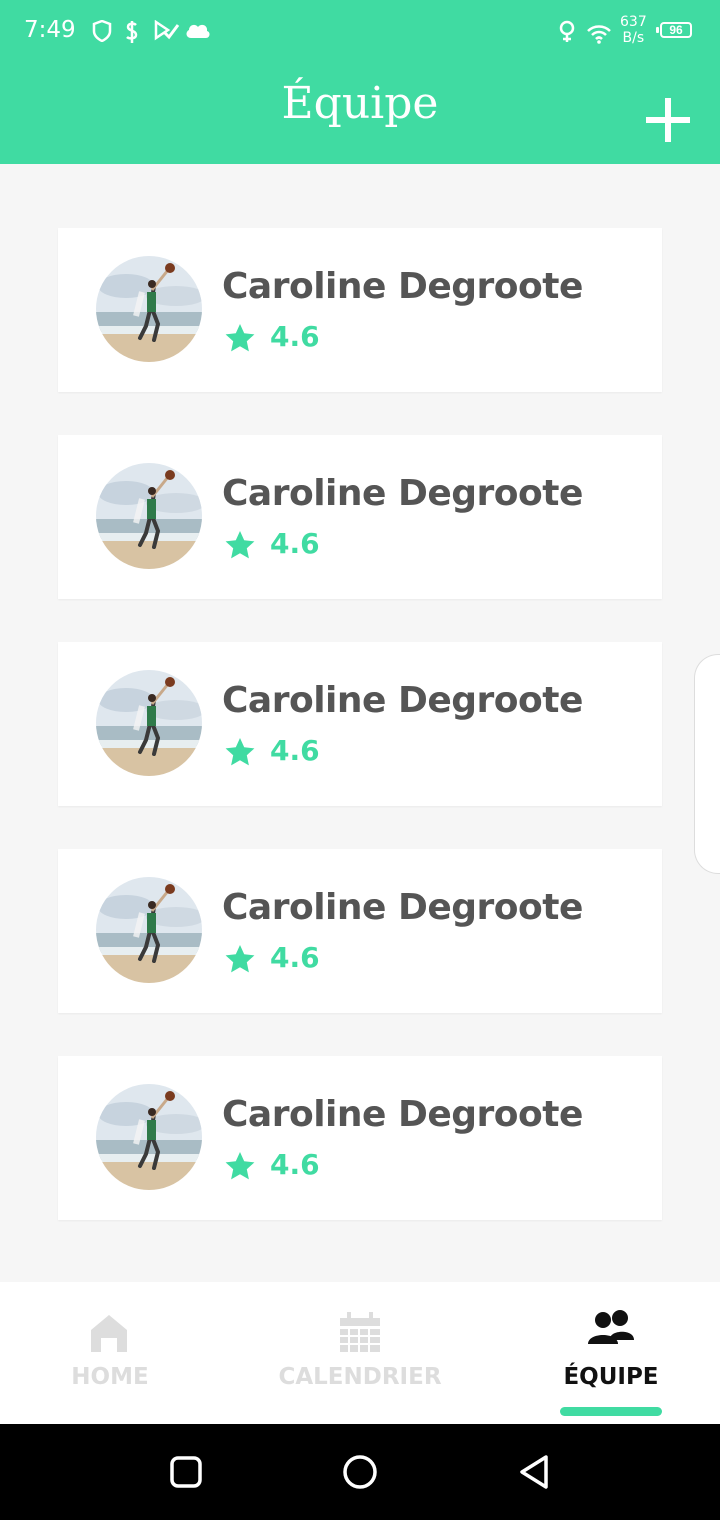 Image resolution: width=720 pixels, height=1520 pixels. I want to click on network-speed: 637 B/s, so click(633, 30).